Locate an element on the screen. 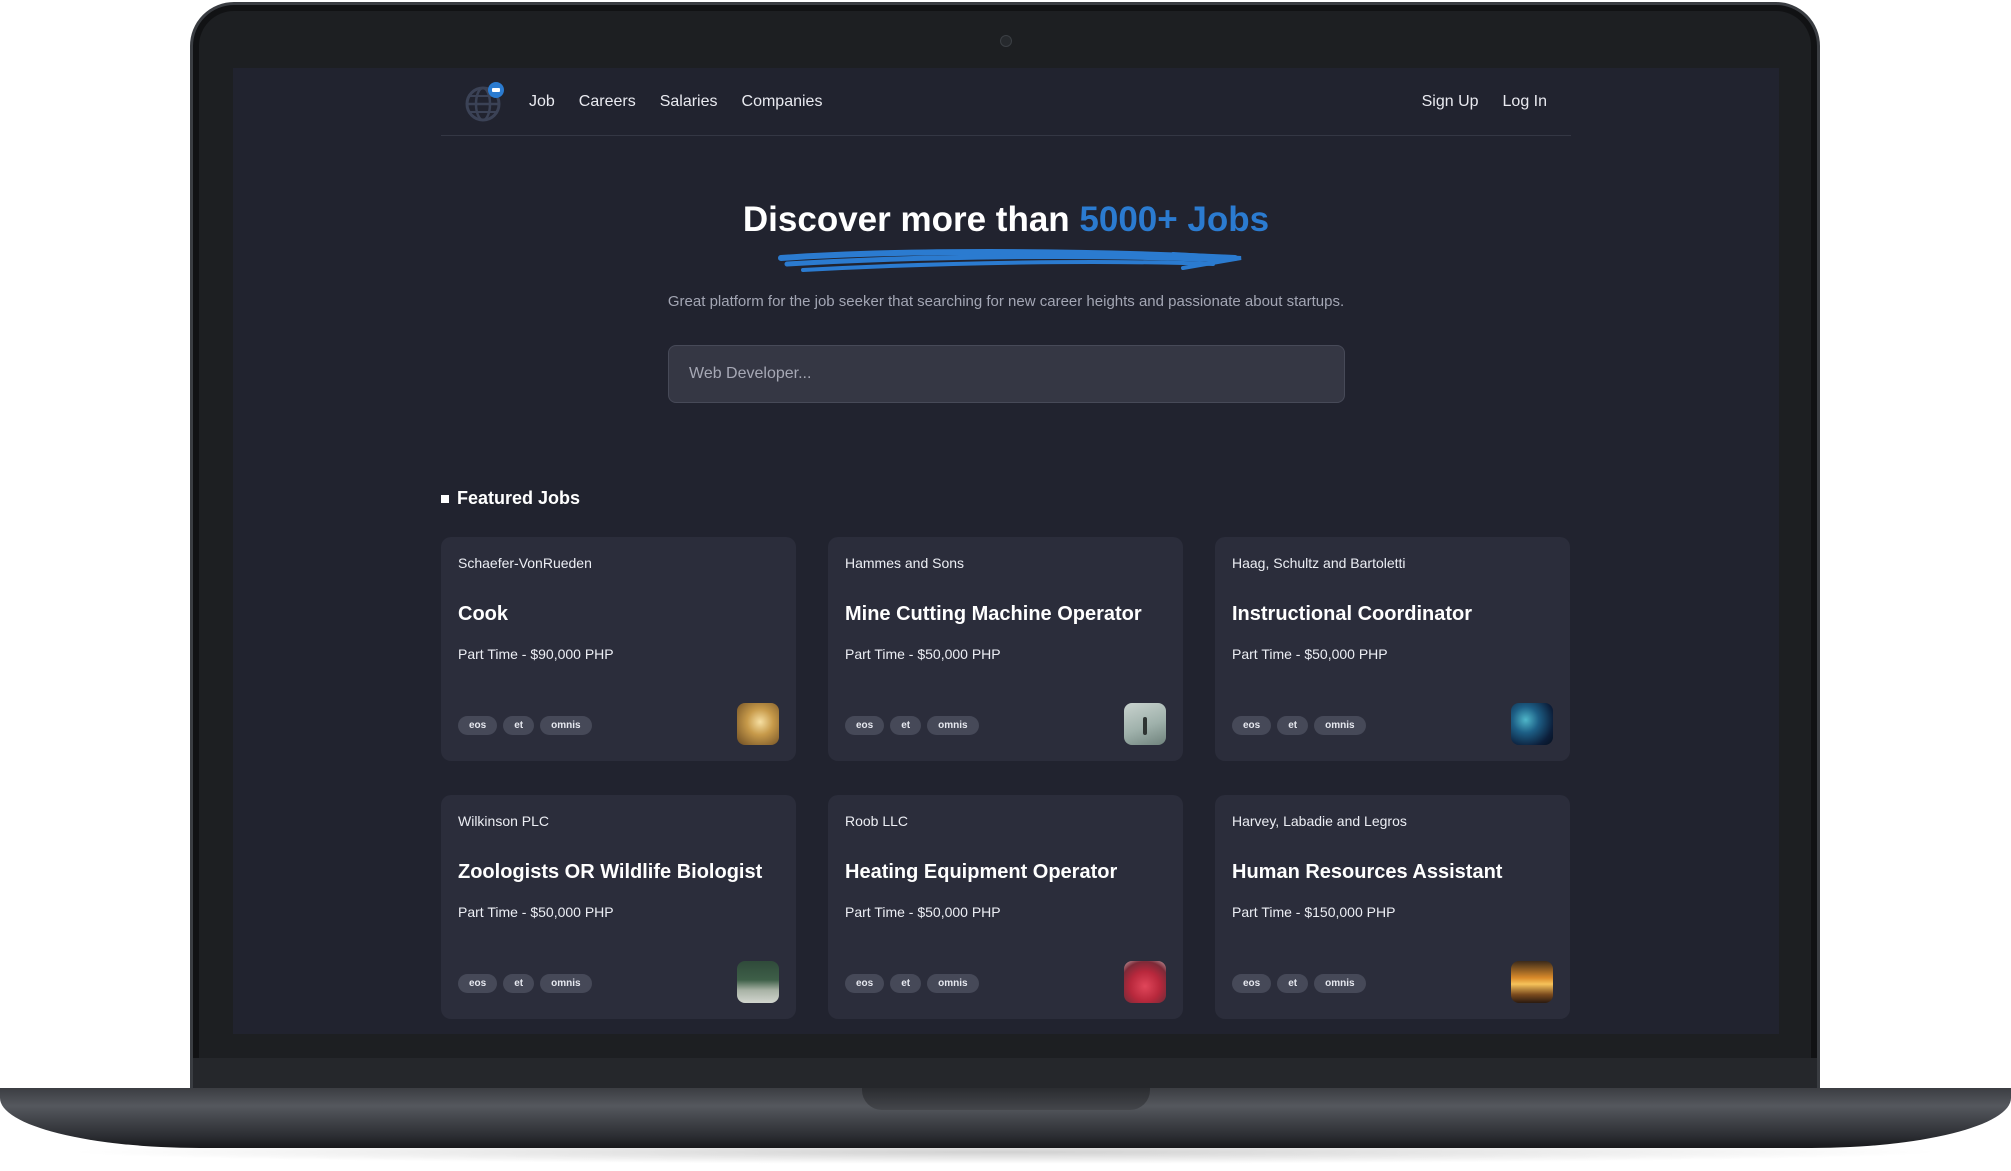  nav-link-job: Job is located at coordinates (542, 102).